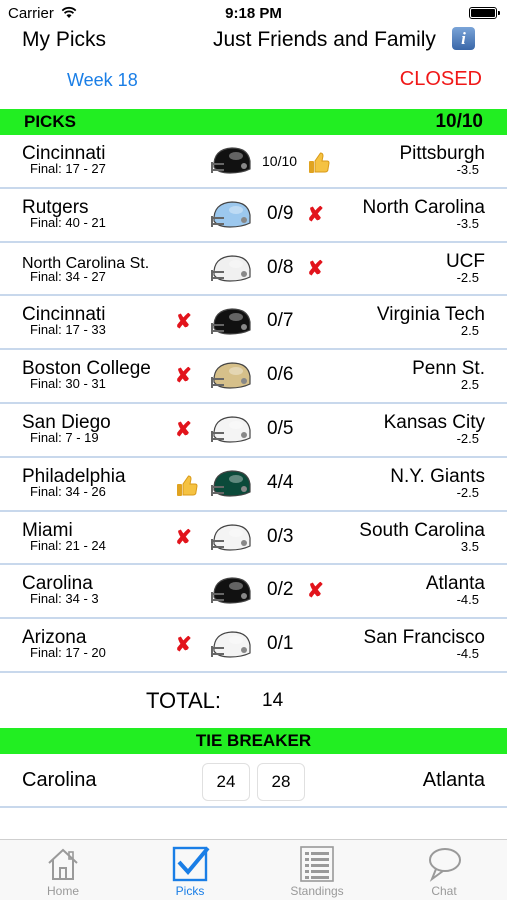 The width and height of the screenshot is (507, 900). I want to click on thumbs-up-icon, so click(319, 162).